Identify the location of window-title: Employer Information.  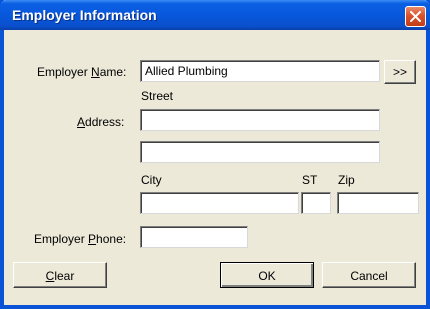
(84, 15).